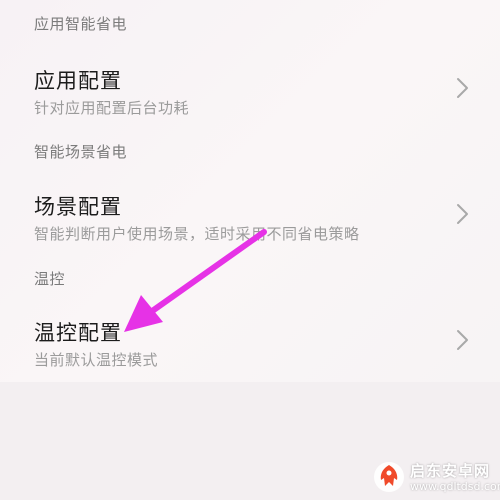 The height and width of the screenshot is (500, 500). Describe the element at coordinates (78, 81) in the screenshot. I see `app-config-title: 应用配置` at that location.